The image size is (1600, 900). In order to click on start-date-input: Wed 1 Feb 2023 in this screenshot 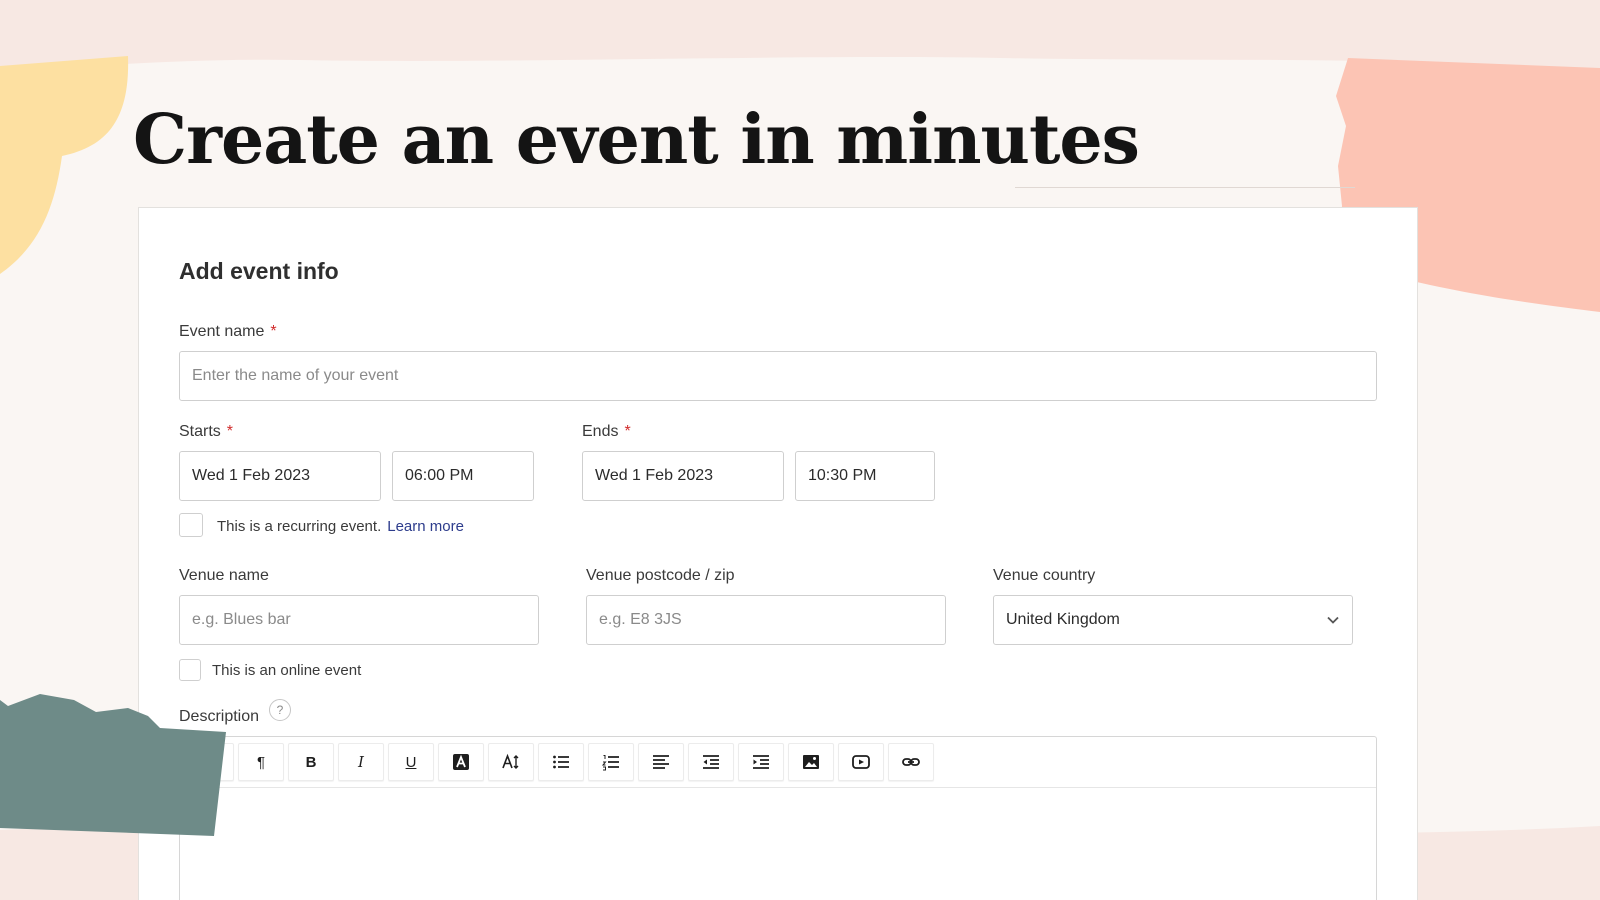, I will do `click(280, 476)`.